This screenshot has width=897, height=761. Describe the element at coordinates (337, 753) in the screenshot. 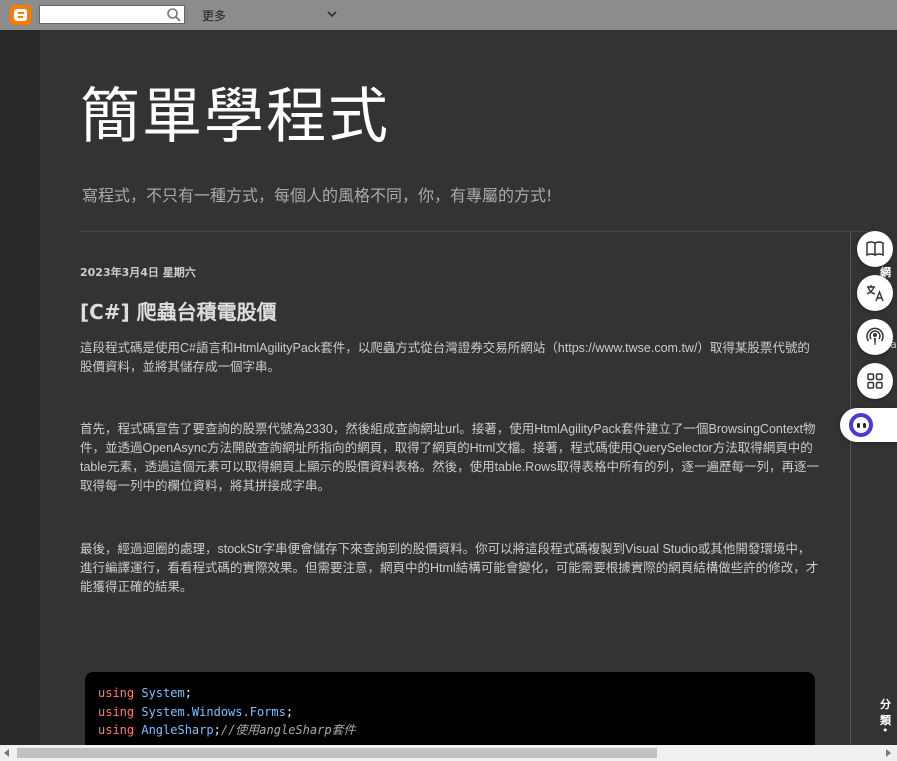

I see `scrollbar-thumb` at that location.